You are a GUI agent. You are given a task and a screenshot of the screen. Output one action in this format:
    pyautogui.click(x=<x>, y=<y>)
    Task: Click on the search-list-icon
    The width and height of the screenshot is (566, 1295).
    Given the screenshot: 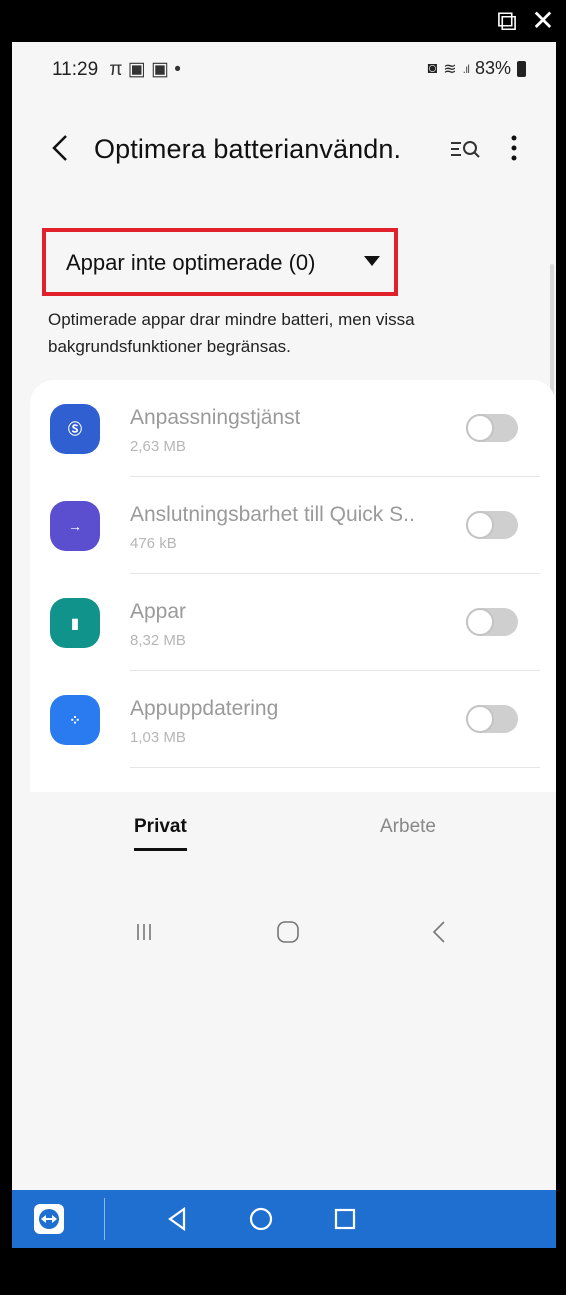 What is the action you would take?
    pyautogui.click(x=466, y=149)
    